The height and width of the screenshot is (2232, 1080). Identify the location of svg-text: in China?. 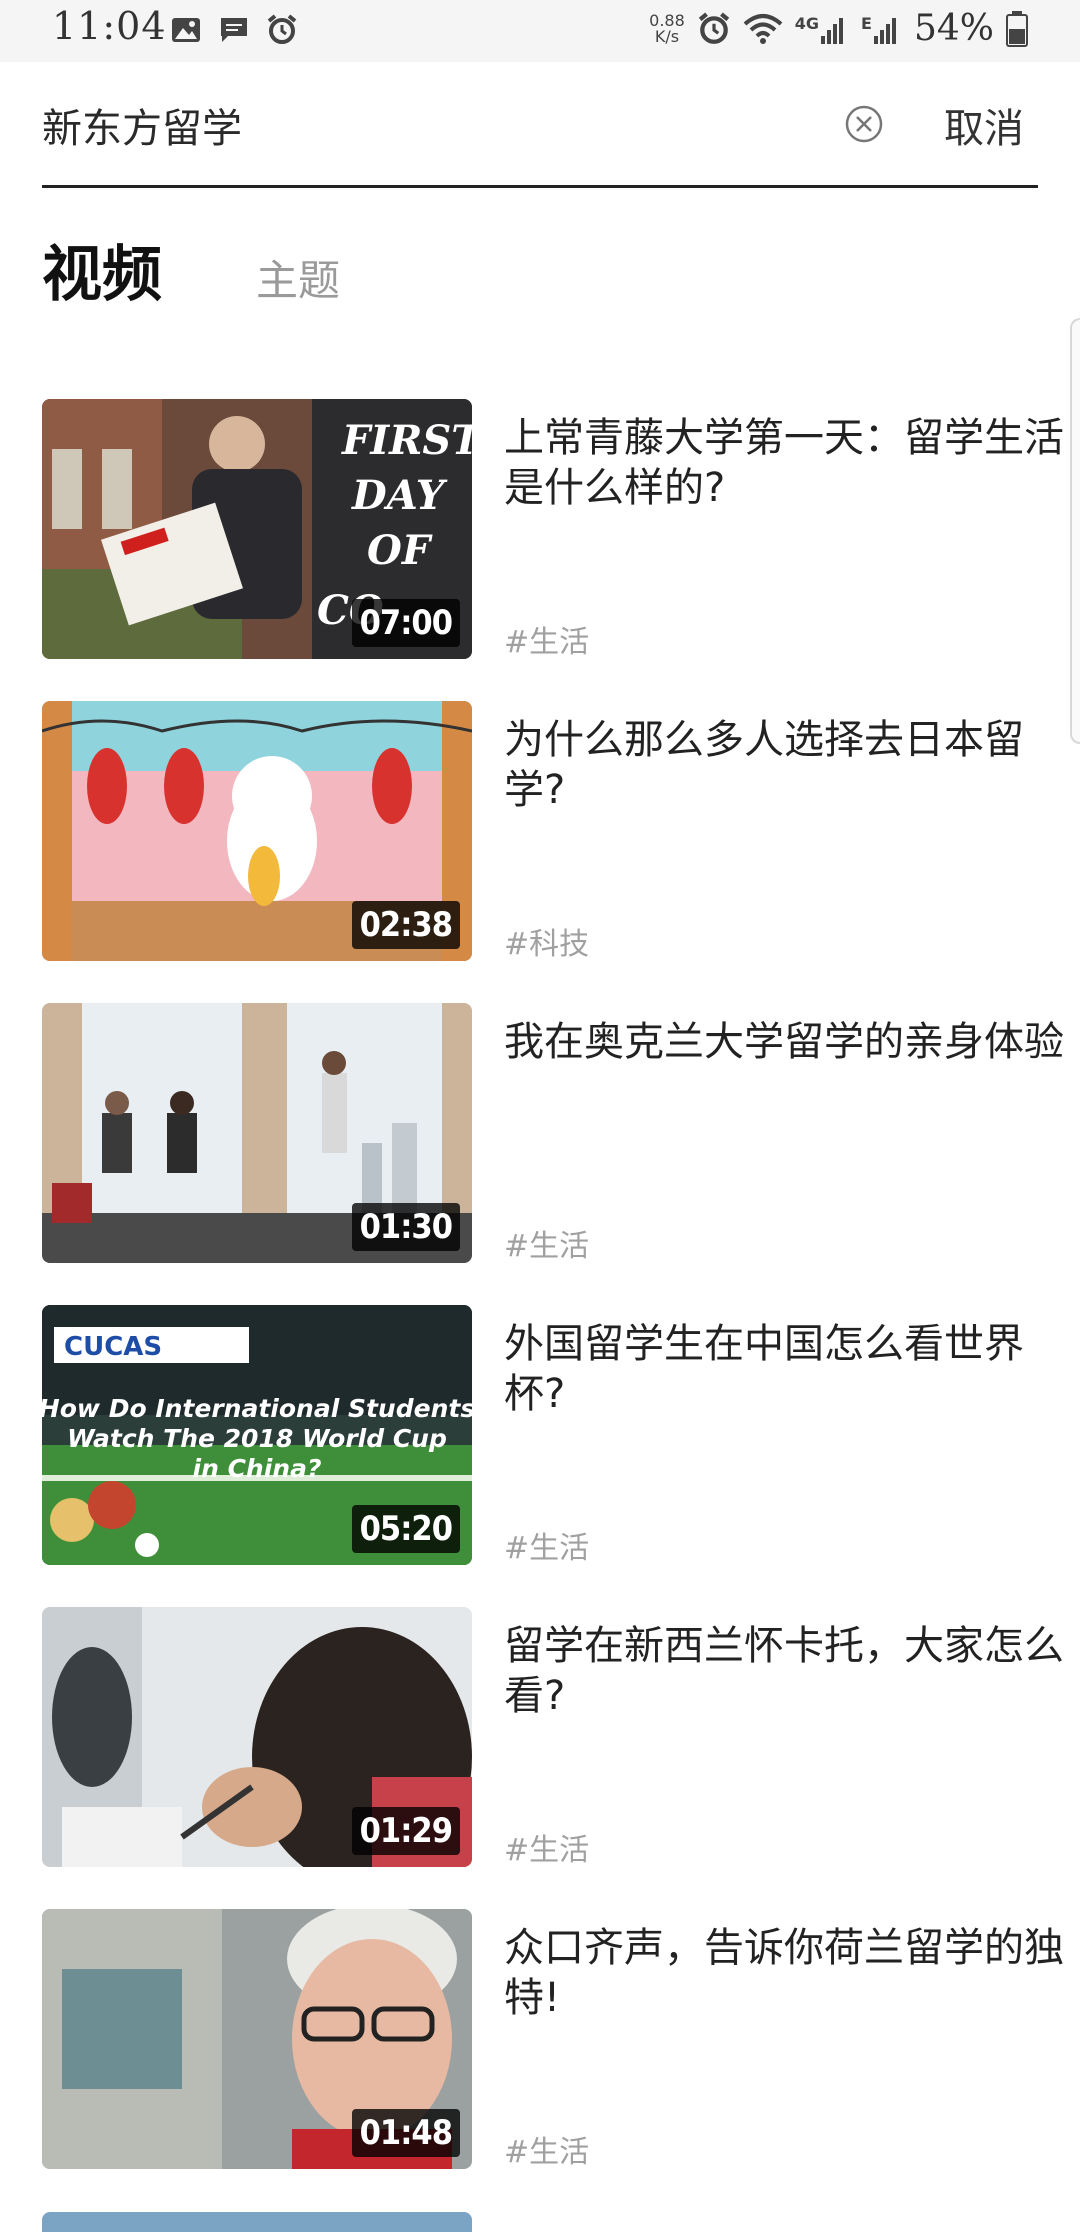
(257, 1468).